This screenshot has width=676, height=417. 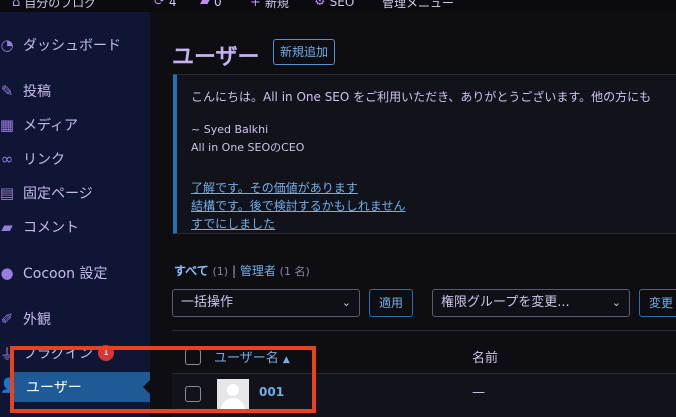 I want to click on filter-all-count: (1), so click(x=220, y=271).